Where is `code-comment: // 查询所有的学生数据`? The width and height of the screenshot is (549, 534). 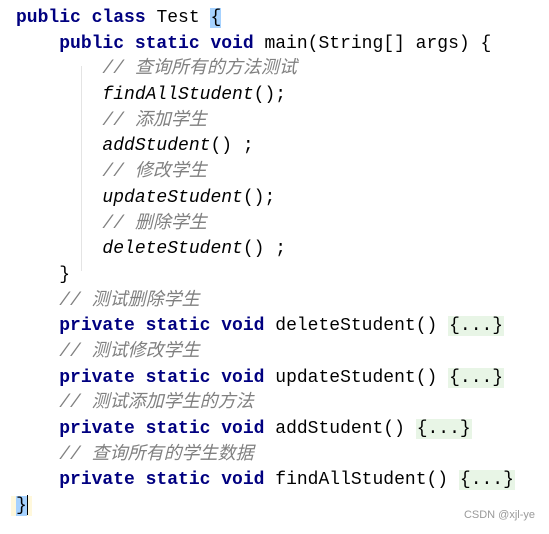 code-comment: // 查询所有的学生数据 is located at coordinates (156, 454).